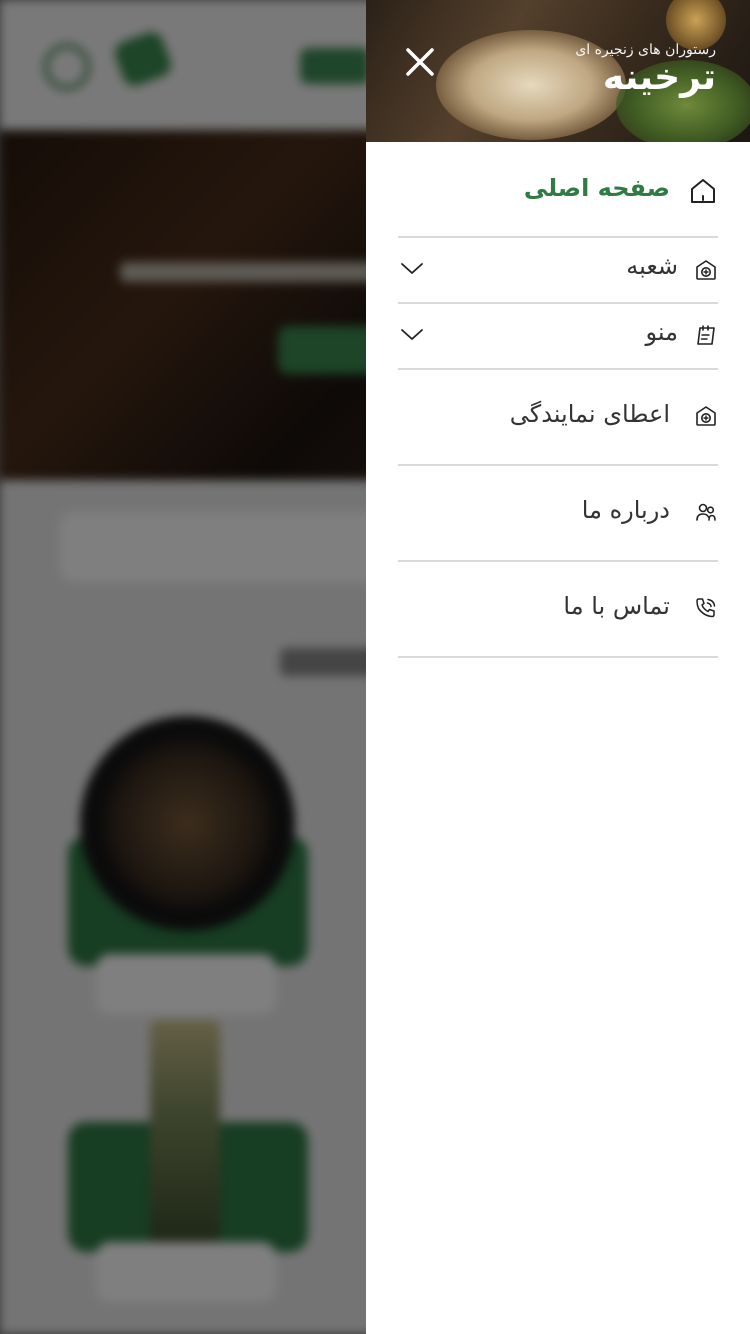 The height and width of the screenshot is (1334, 750). Describe the element at coordinates (589, 414) in the screenshot. I see `menu-item-label: اعطای نمایندگی` at that location.